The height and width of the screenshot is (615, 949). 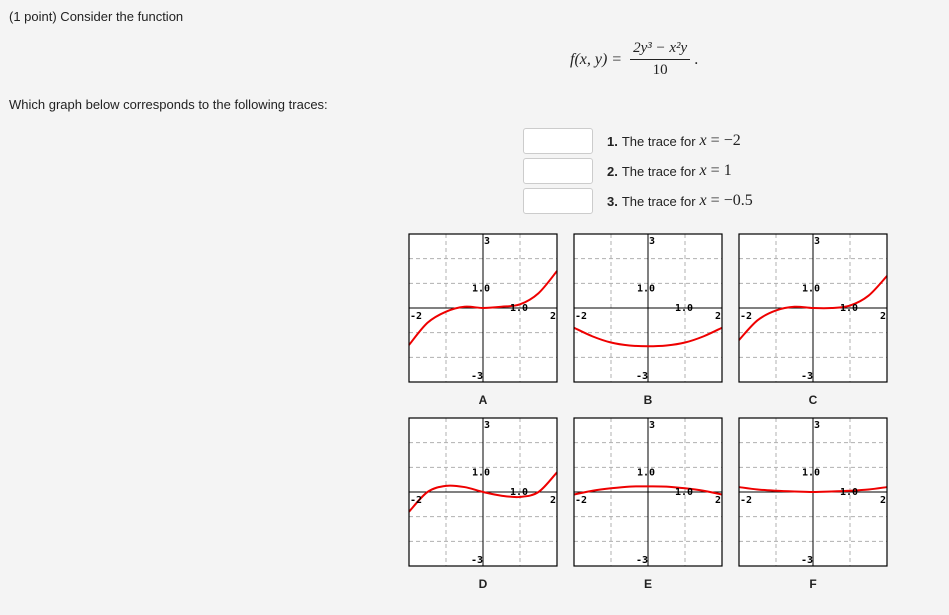 What do you see at coordinates (483, 584) in the screenshot?
I see `graph-label: D` at bounding box center [483, 584].